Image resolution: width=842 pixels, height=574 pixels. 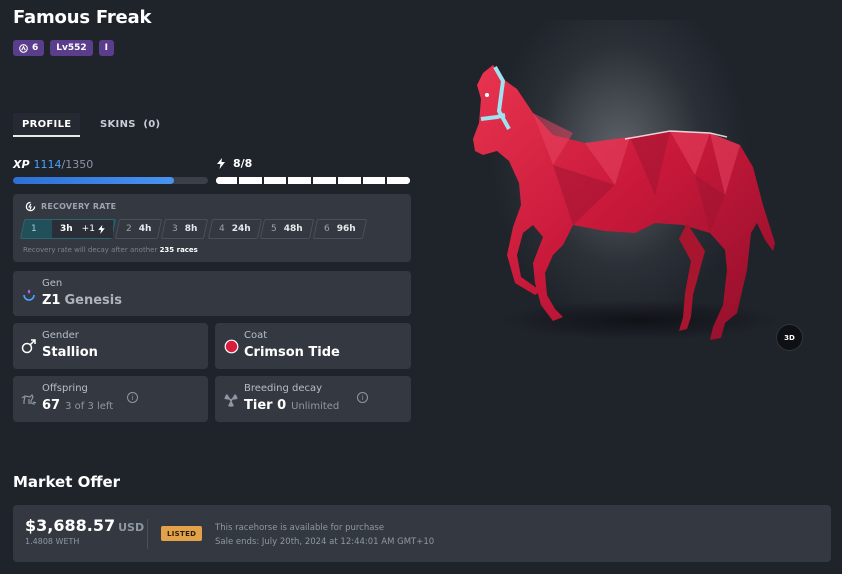 What do you see at coordinates (93, 300) in the screenshot?
I see `gen-value-name: Genesis` at bounding box center [93, 300].